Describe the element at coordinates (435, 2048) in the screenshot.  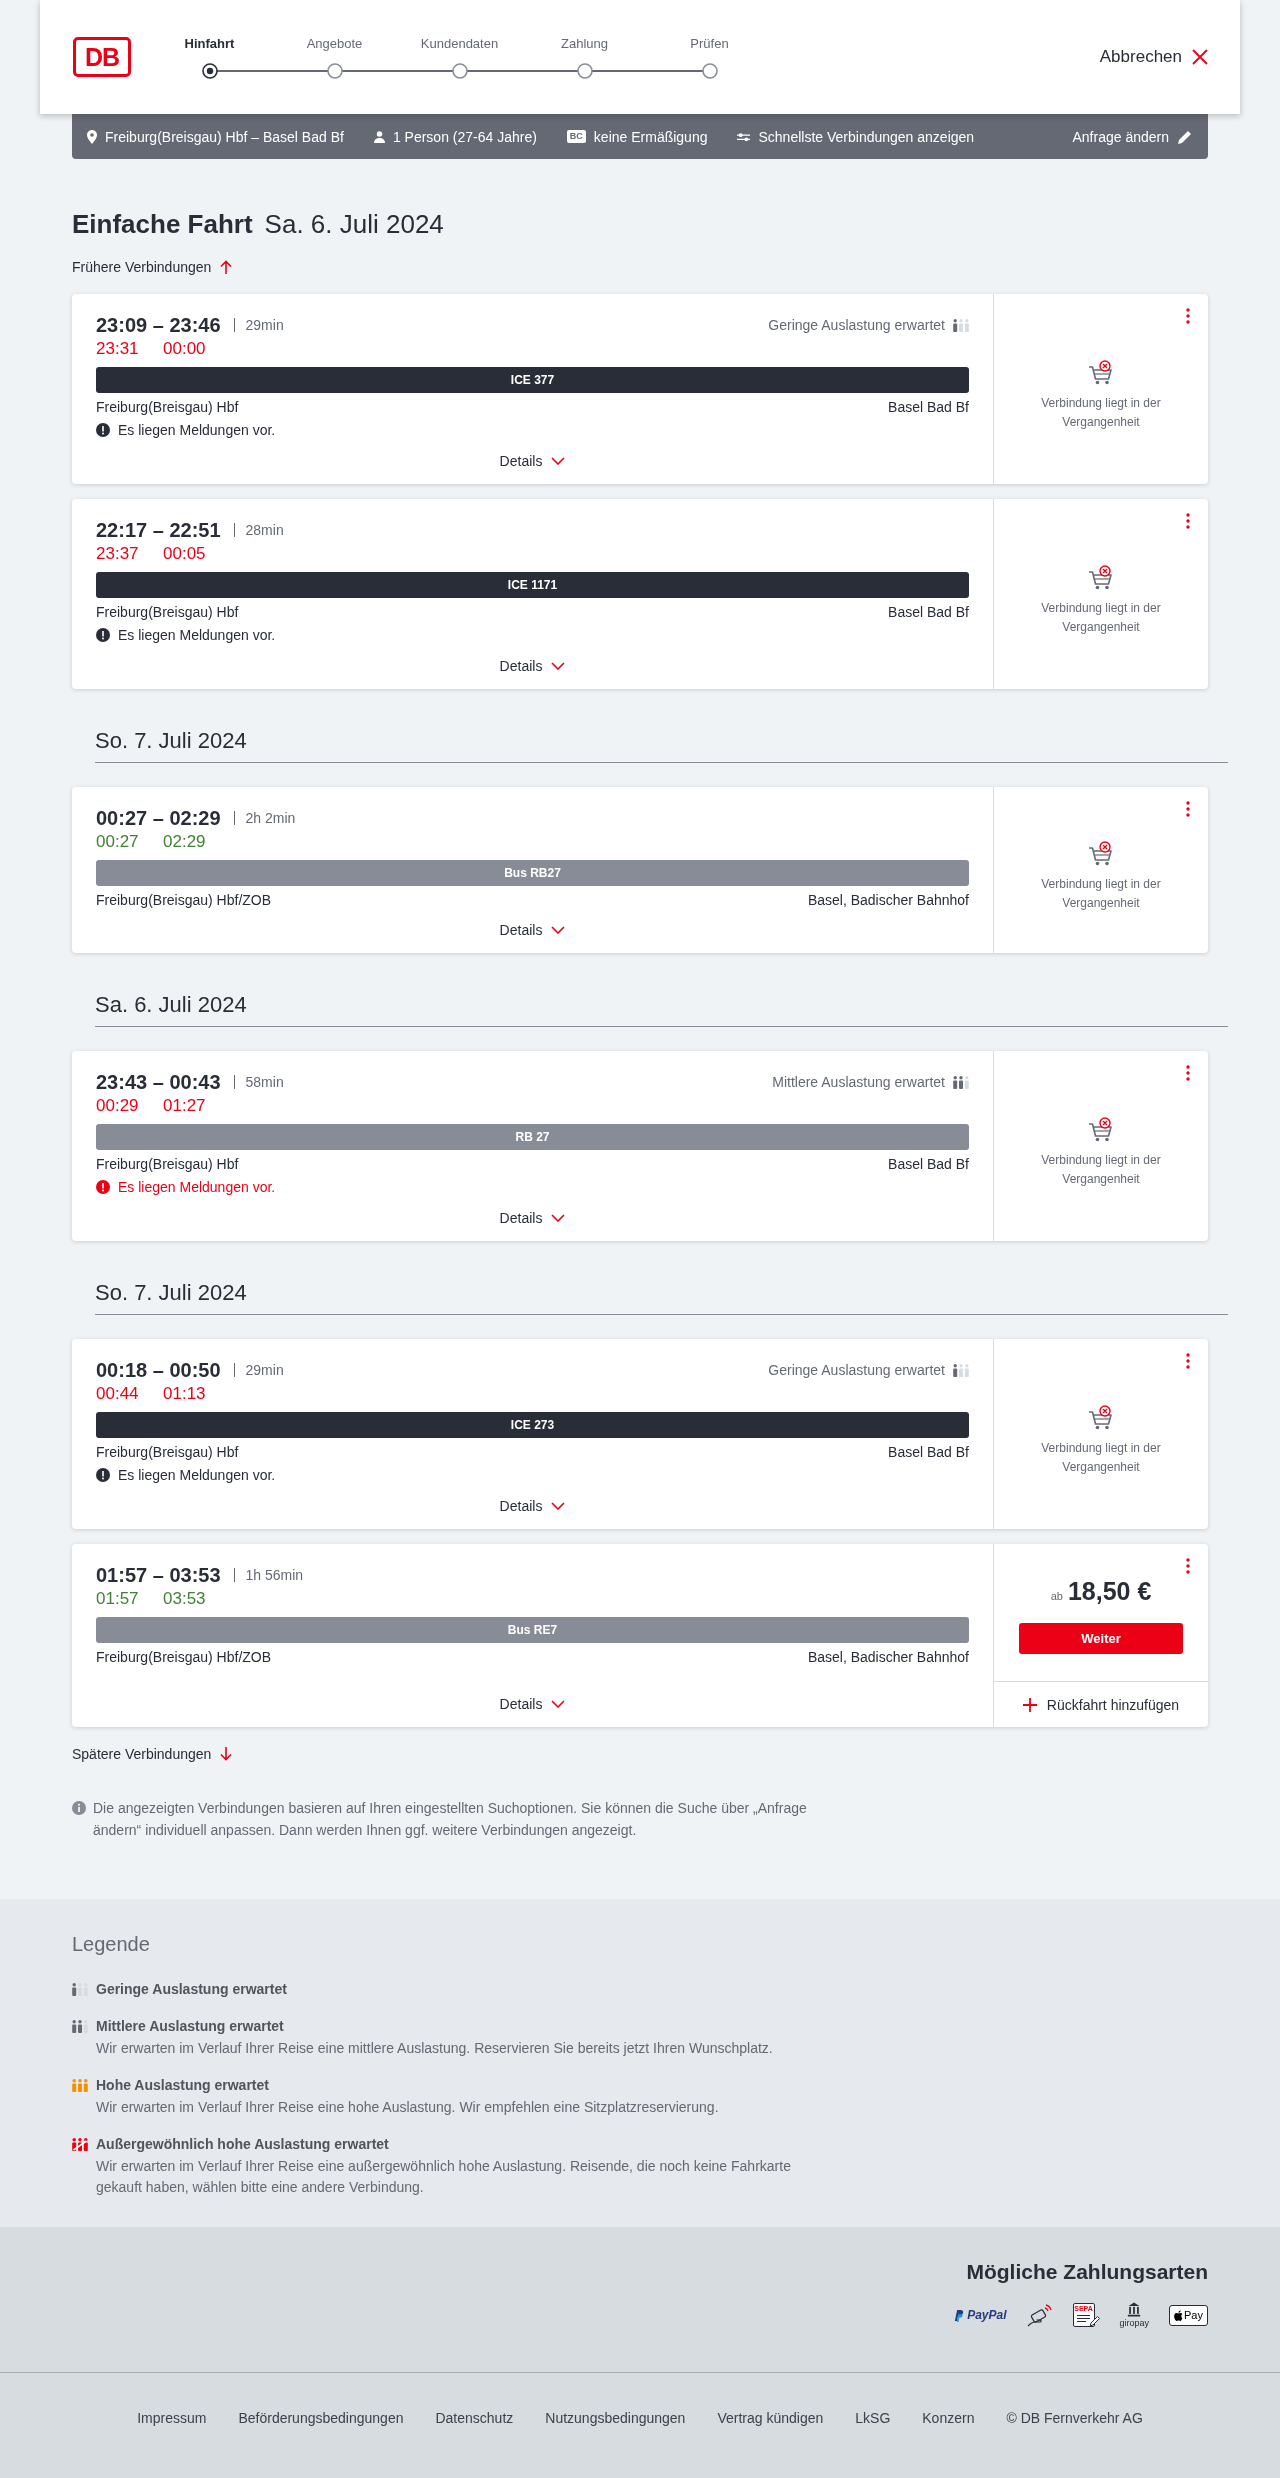
I see `legend-item-description: Wir erwarten im Verlauf Ihrer Reise eine mittlere Auslastung. Reservieren Sie bereits jetzt Ihren Wunschplatz.` at that location.